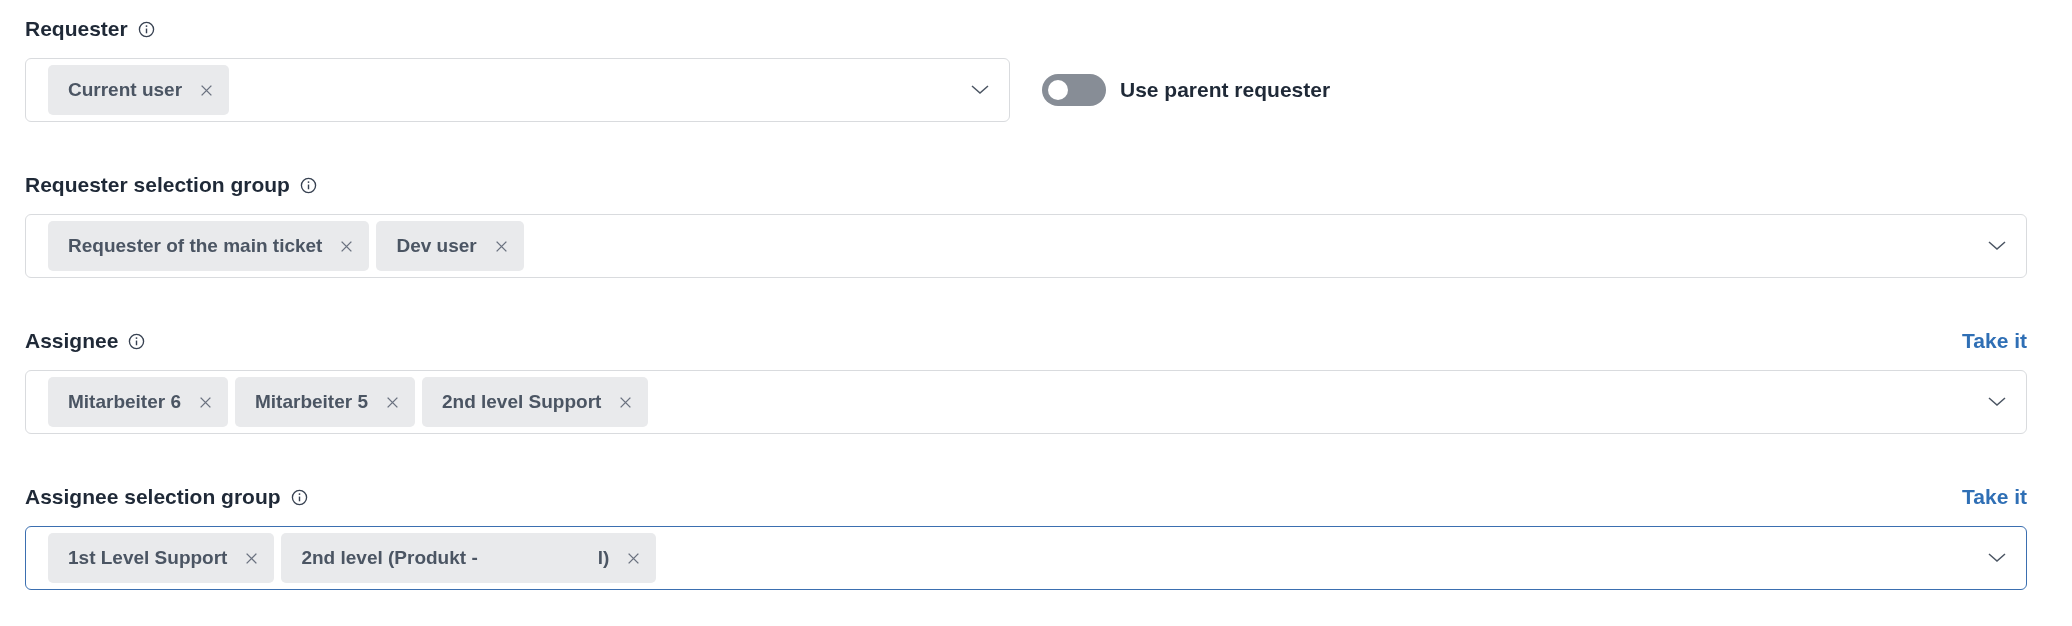 Image resolution: width=2072 pixels, height=626 pixels. Describe the element at coordinates (521, 402) in the screenshot. I see `chip-label: 2nd level Support` at that location.